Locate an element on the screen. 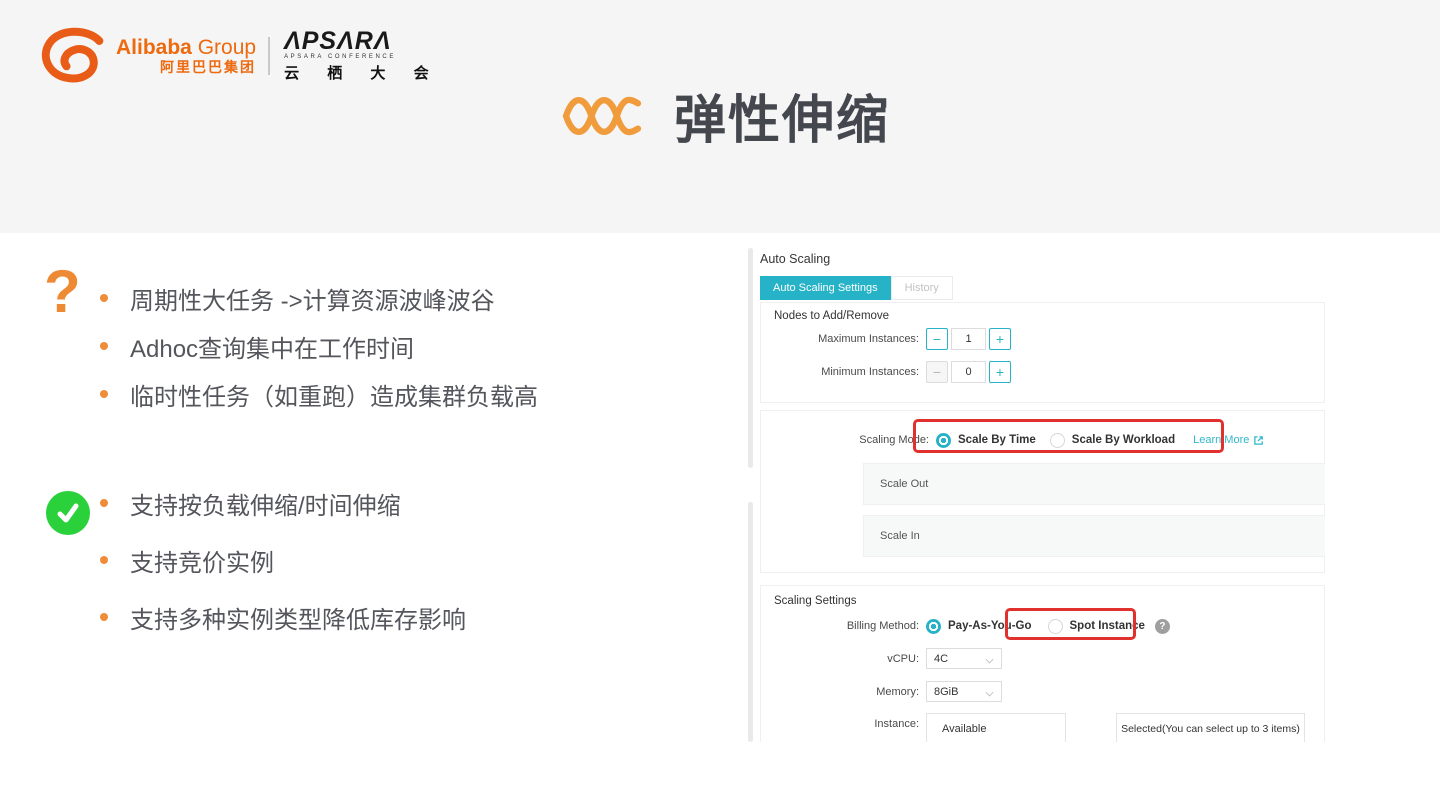 This screenshot has width=1440, height=810. capability-text: 支持竞价实例 is located at coordinates (202, 563).